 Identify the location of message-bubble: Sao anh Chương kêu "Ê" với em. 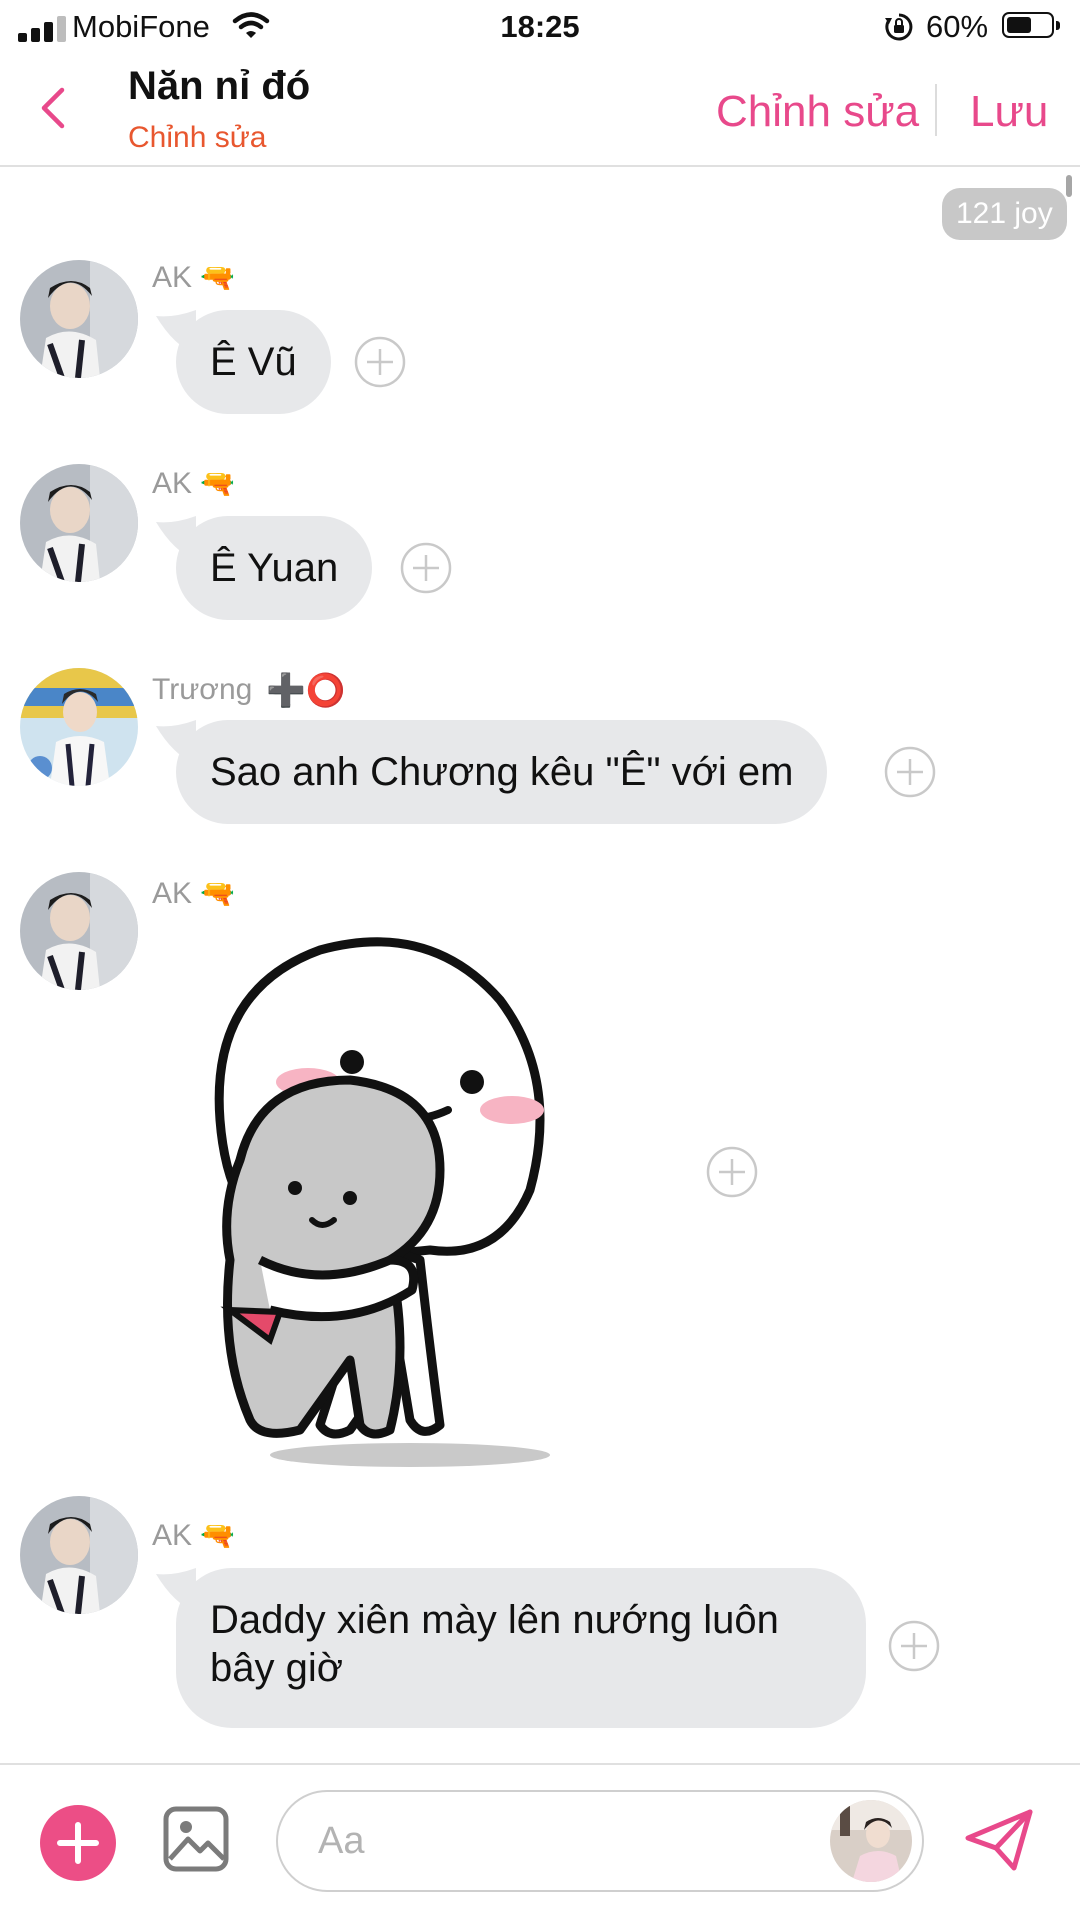
(492, 772).